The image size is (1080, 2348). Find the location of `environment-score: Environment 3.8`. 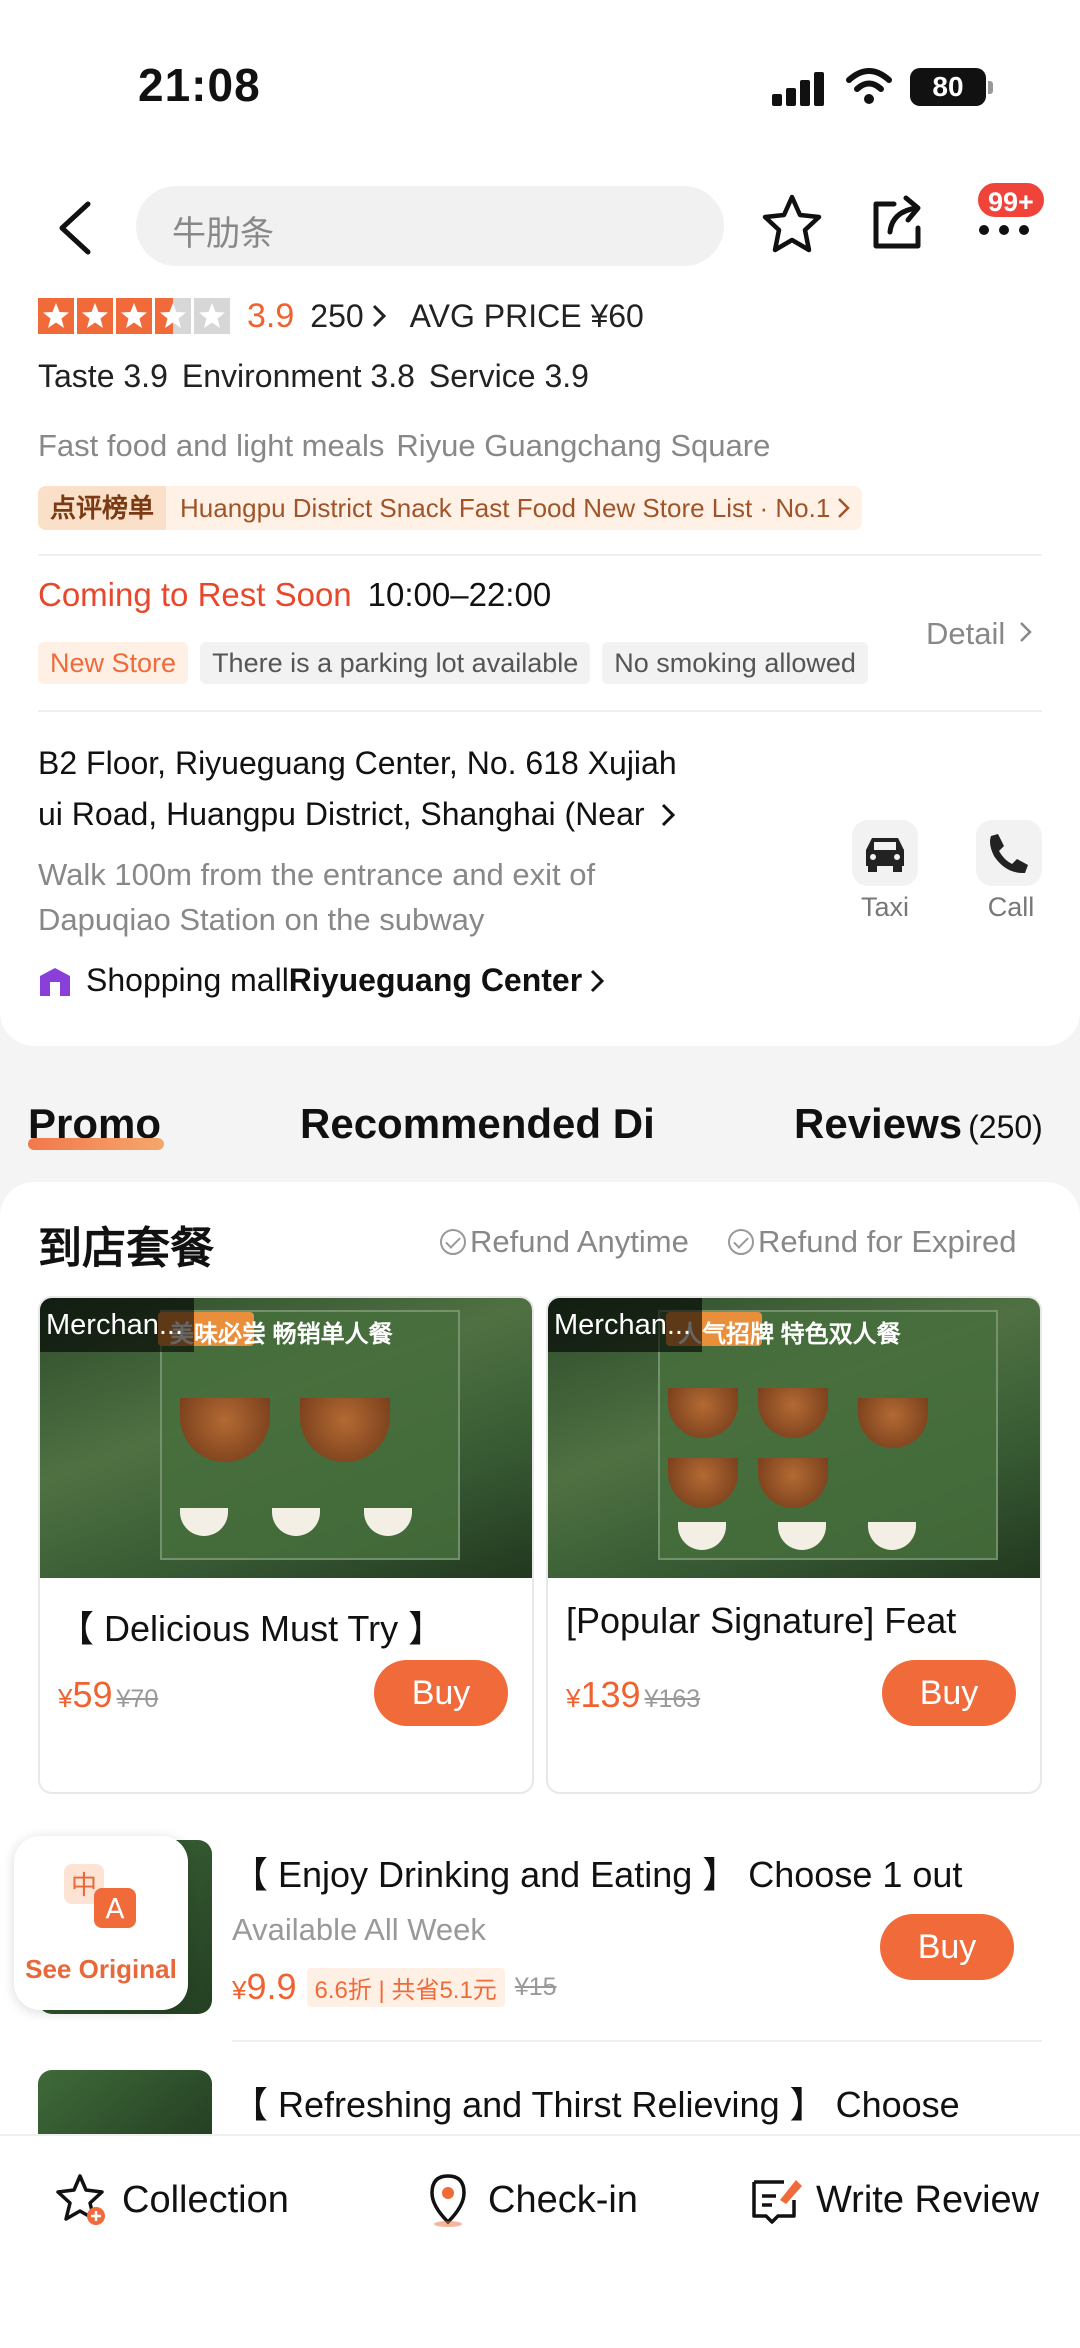

environment-score: Environment 3.8 is located at coordinates (298, 376).